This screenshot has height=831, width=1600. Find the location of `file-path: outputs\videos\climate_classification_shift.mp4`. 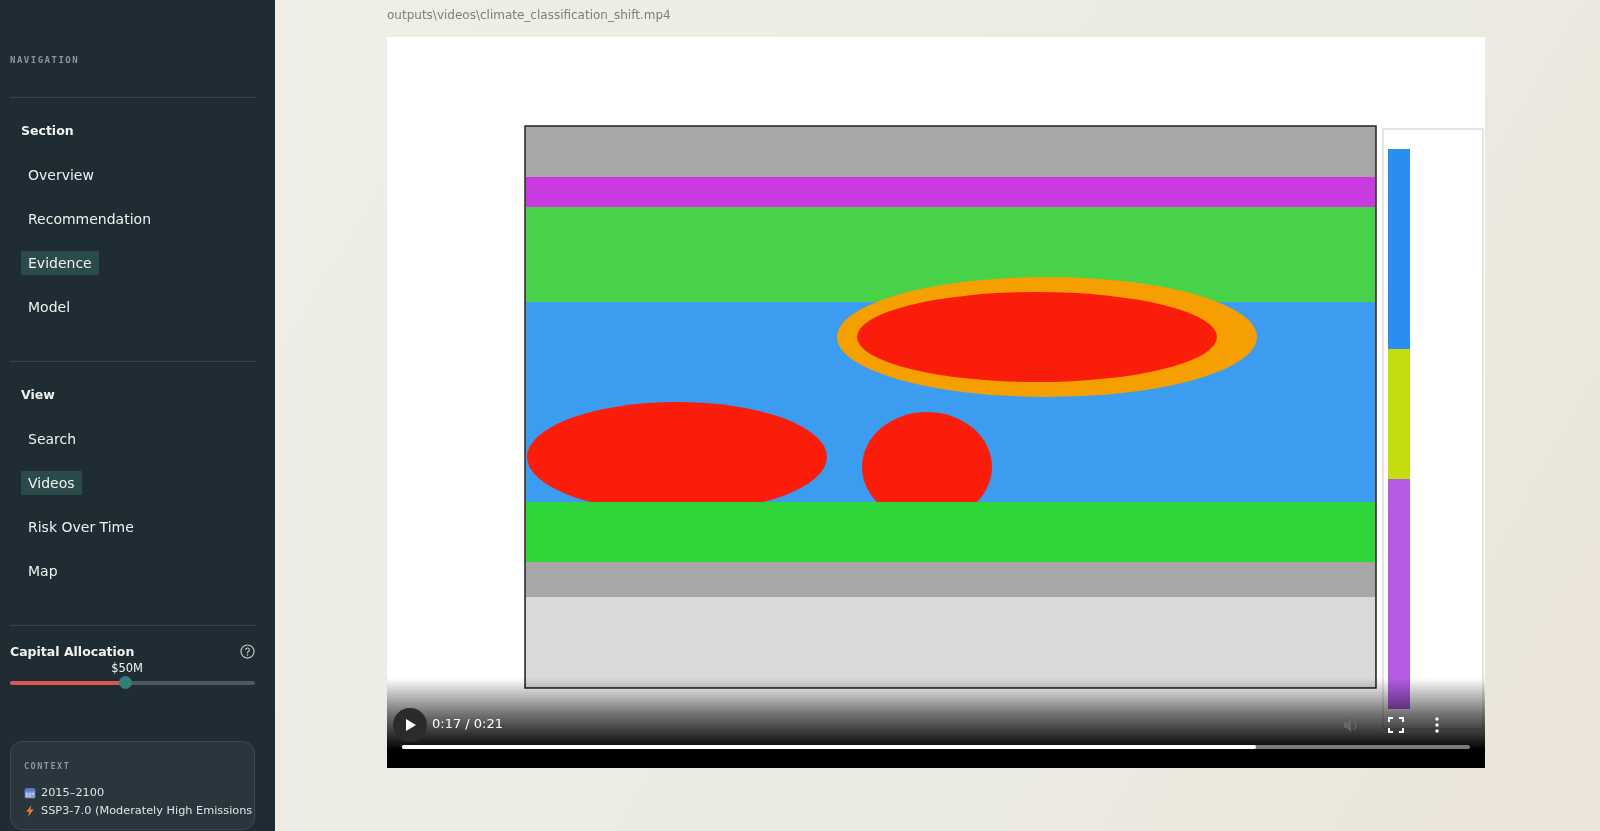

file-path: outputs\videos\climate_classification_shift.mp4 is located at coordinates (529, 15).